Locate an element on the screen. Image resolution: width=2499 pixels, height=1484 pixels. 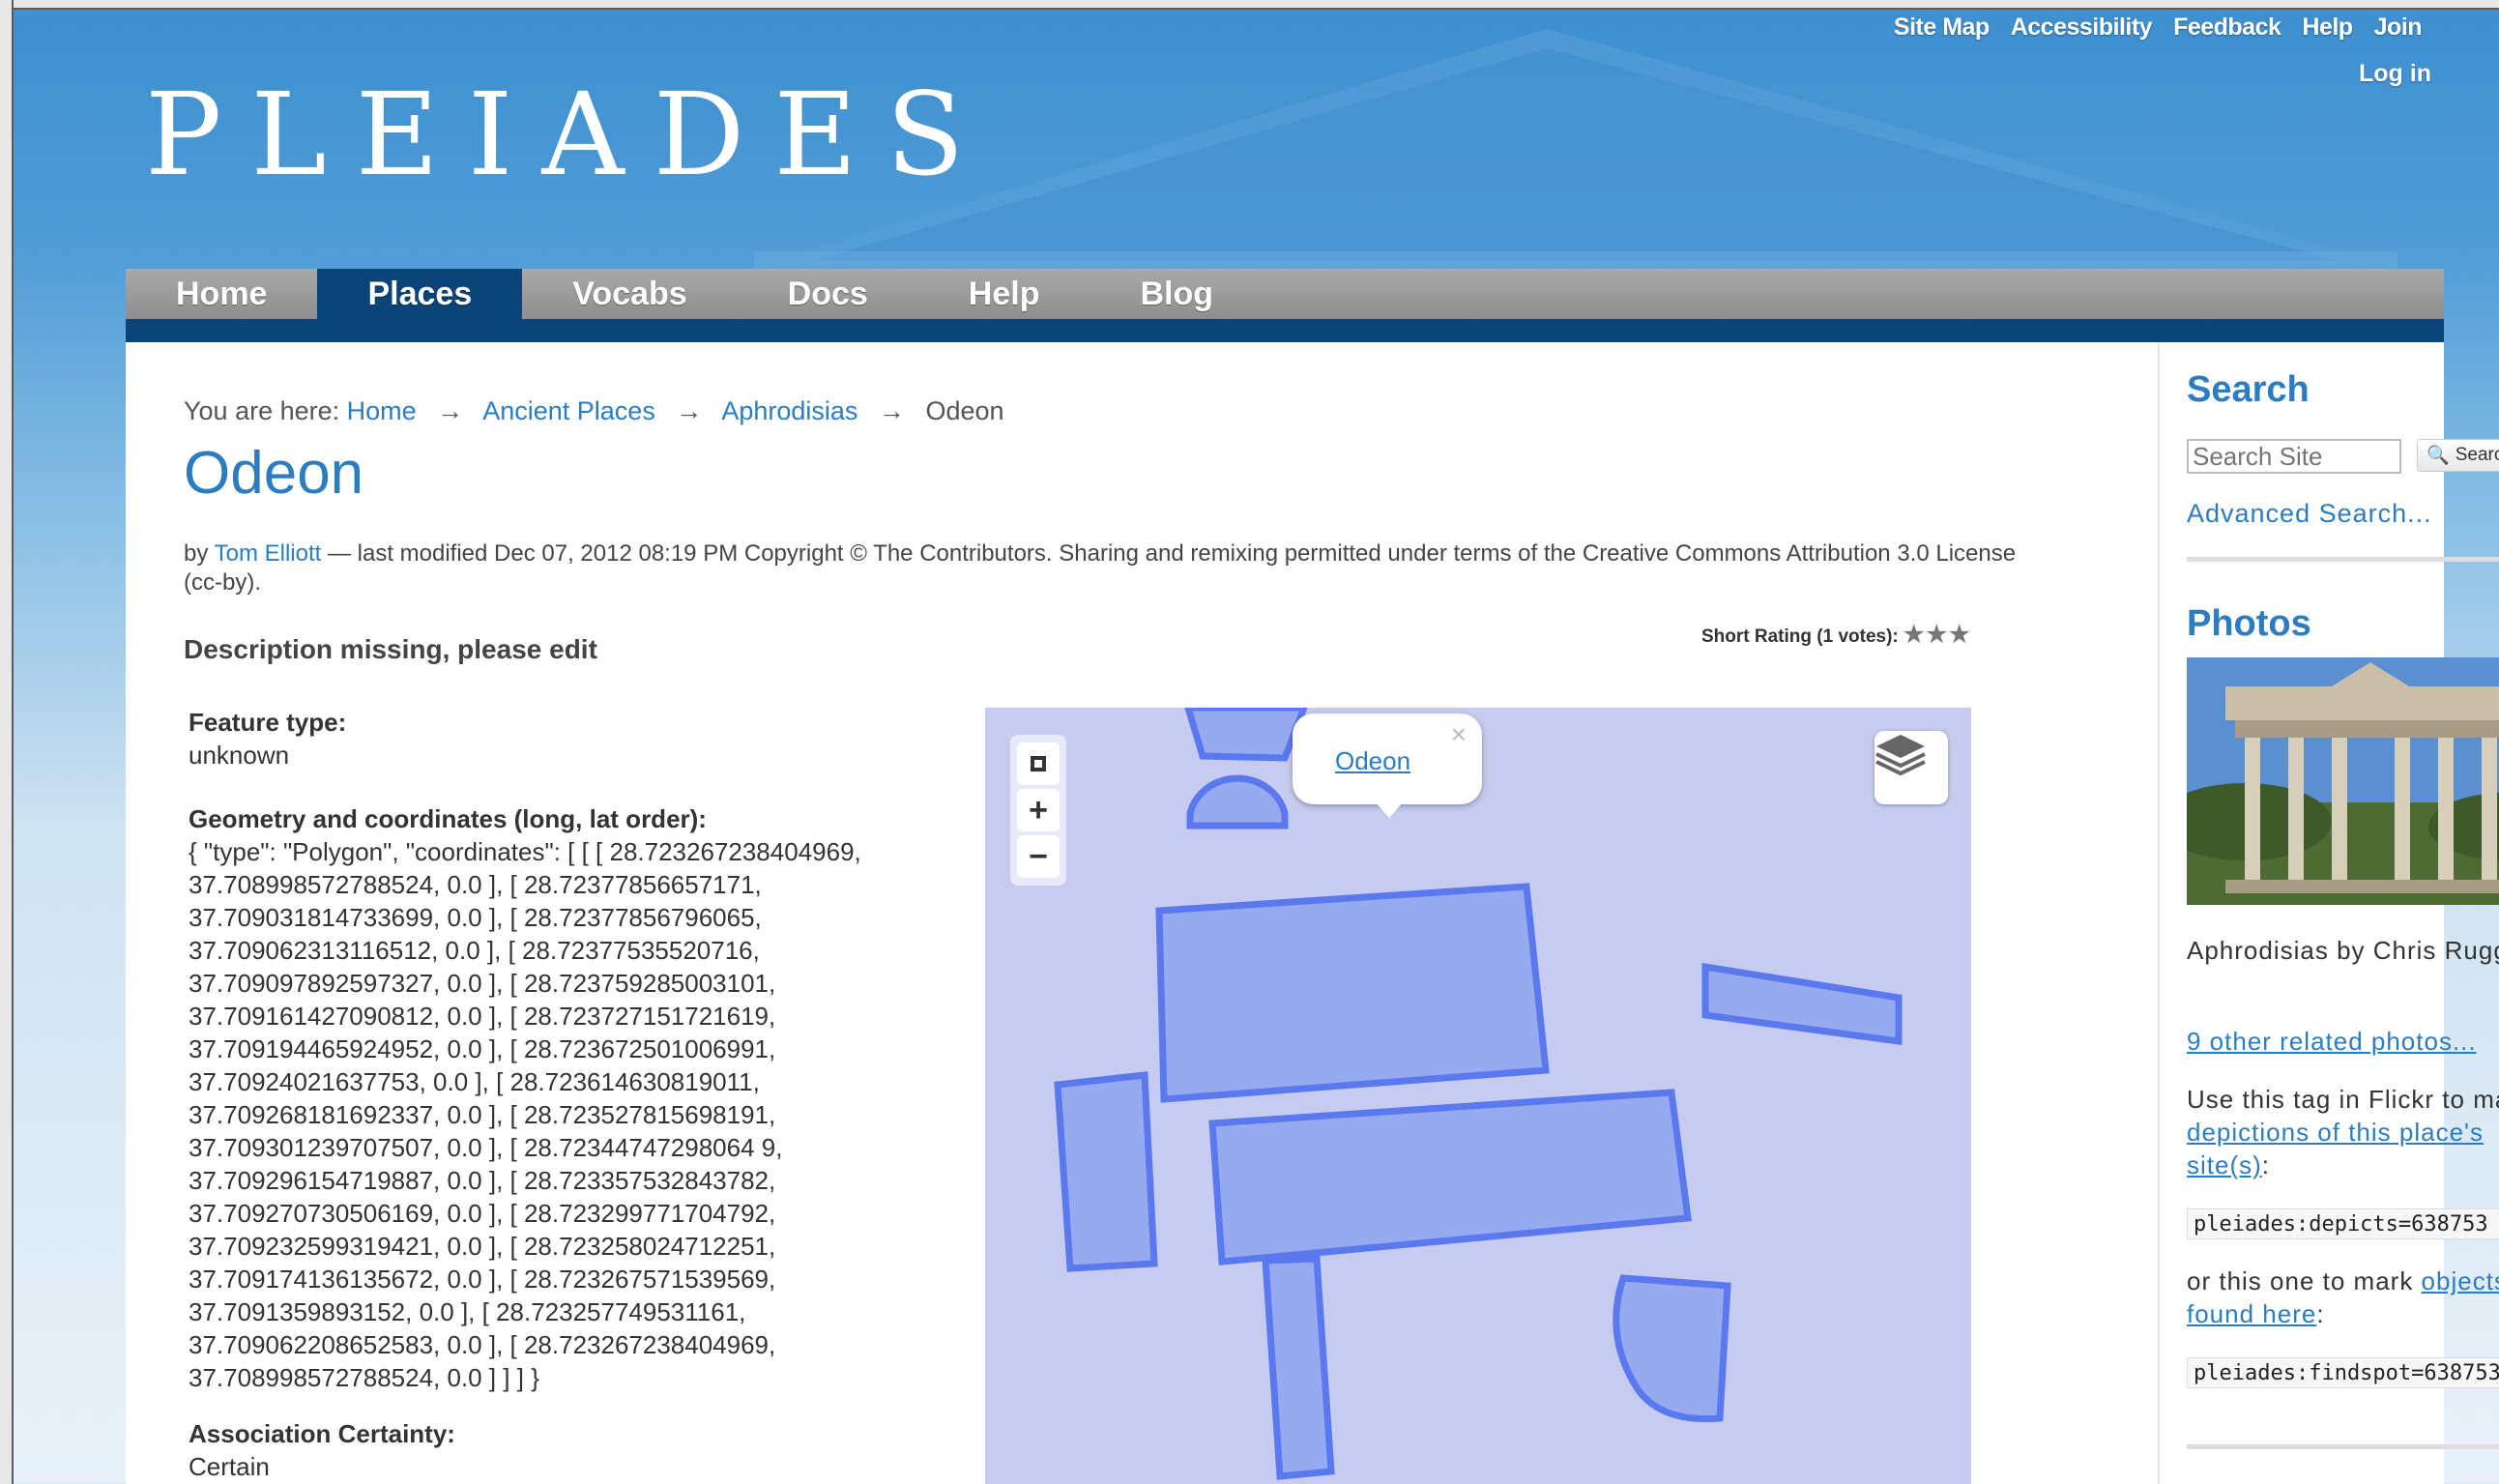
byline-by: by is located at coordinates (196, 553).